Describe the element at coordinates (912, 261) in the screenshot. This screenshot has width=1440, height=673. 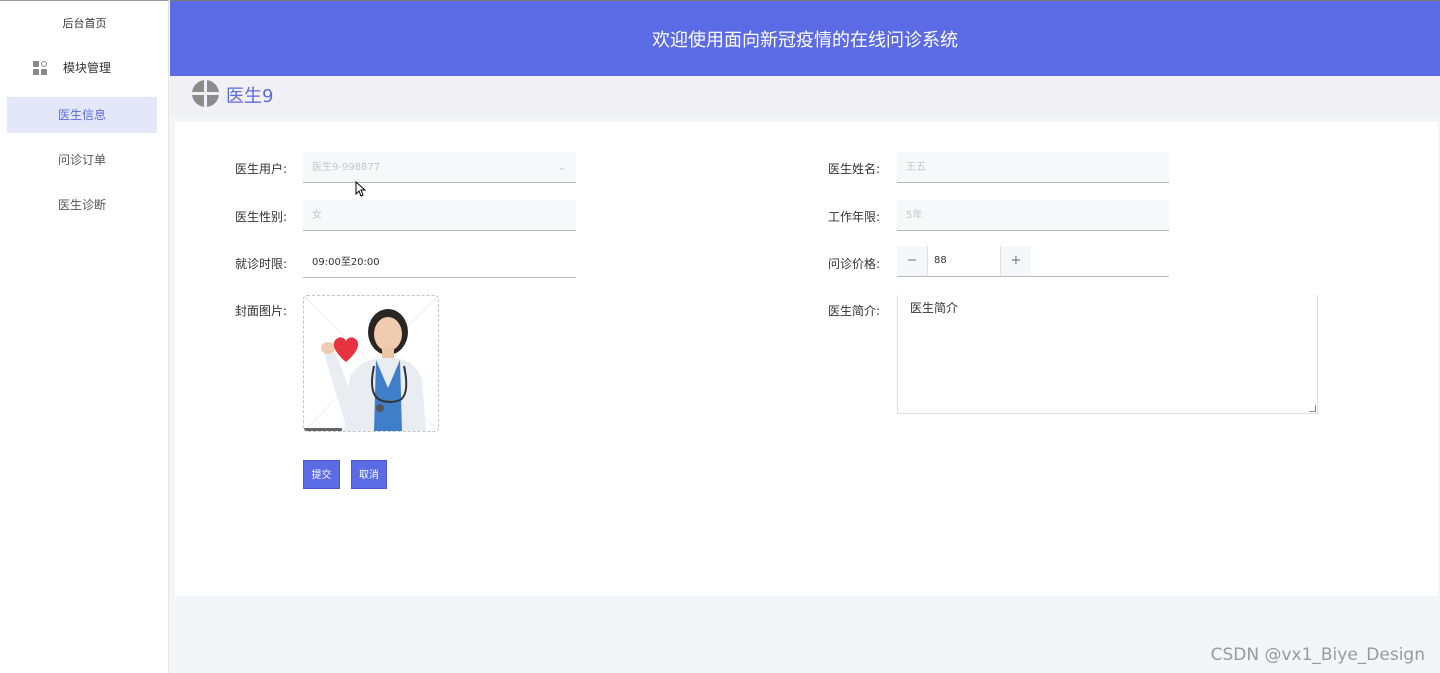
I see `decrement-button: −` at that location.